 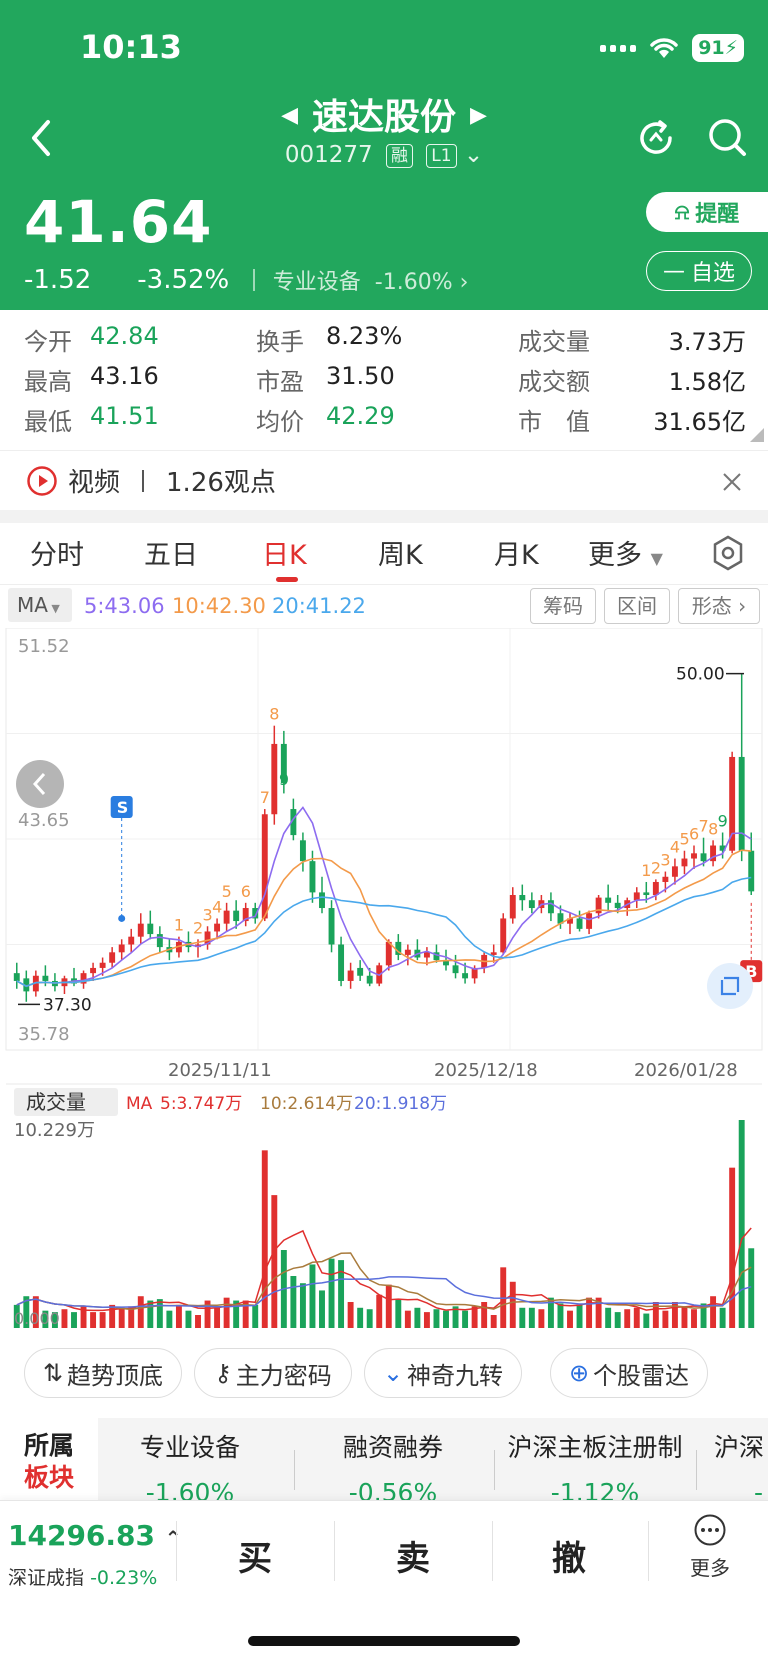 What do you see at coordinates (516, 552) in the screenshot?
I see `tab-monthly-k: 月K` at bounding box center [516, 552].